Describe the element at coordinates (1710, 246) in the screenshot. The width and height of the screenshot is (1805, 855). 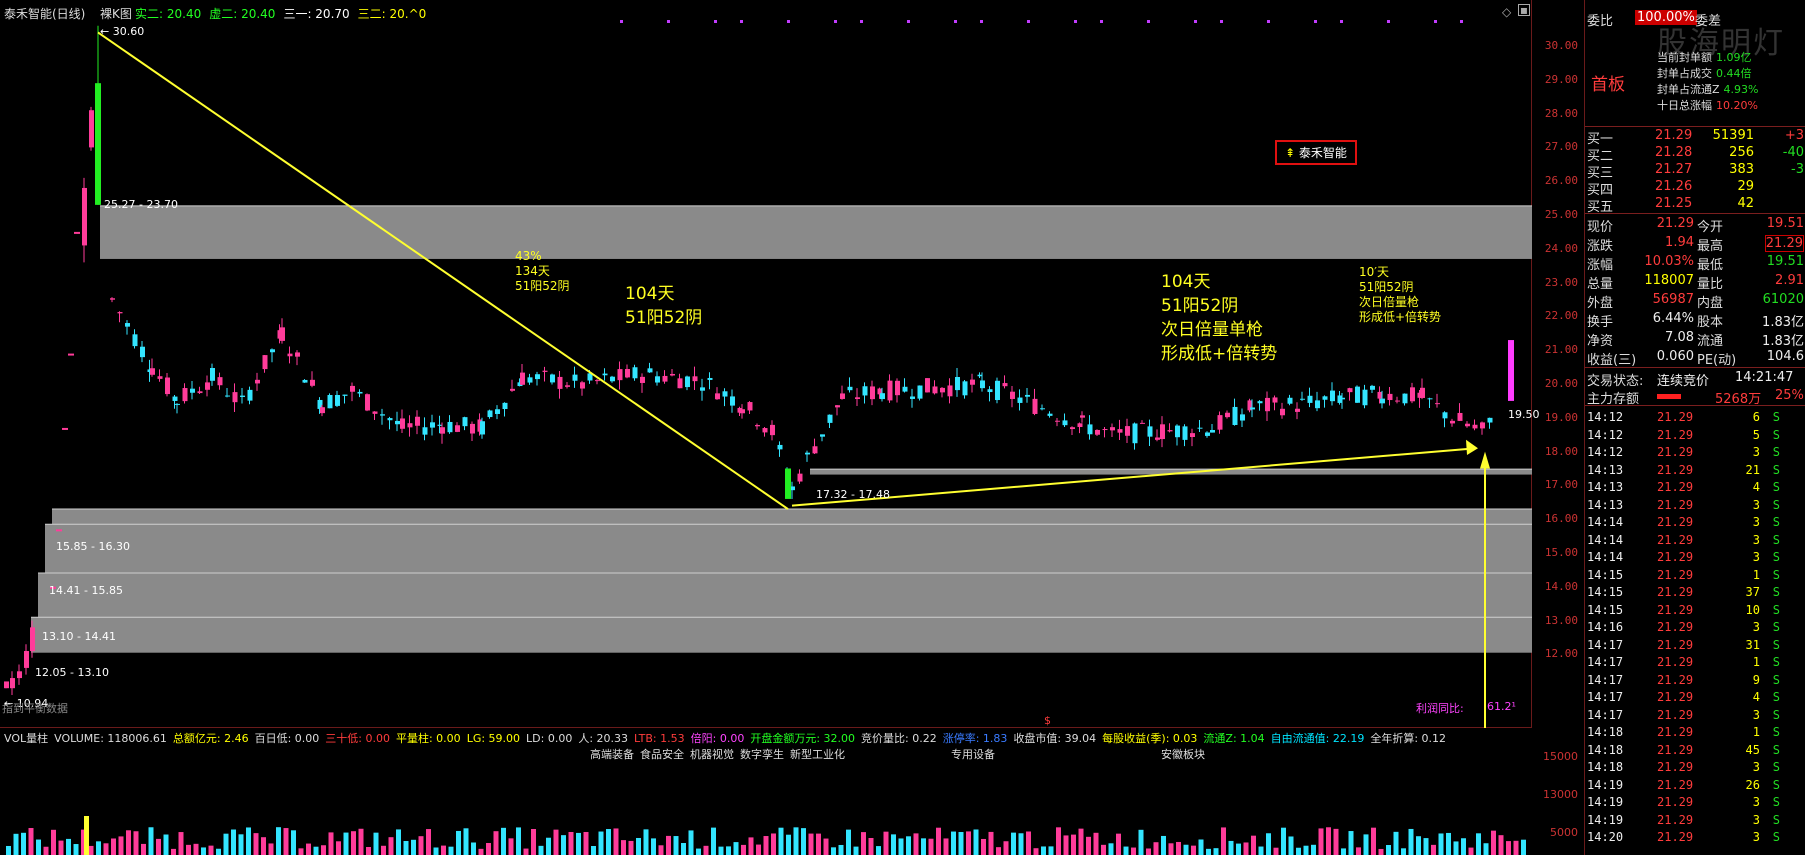
I see `stat-label: 最高` at that location.